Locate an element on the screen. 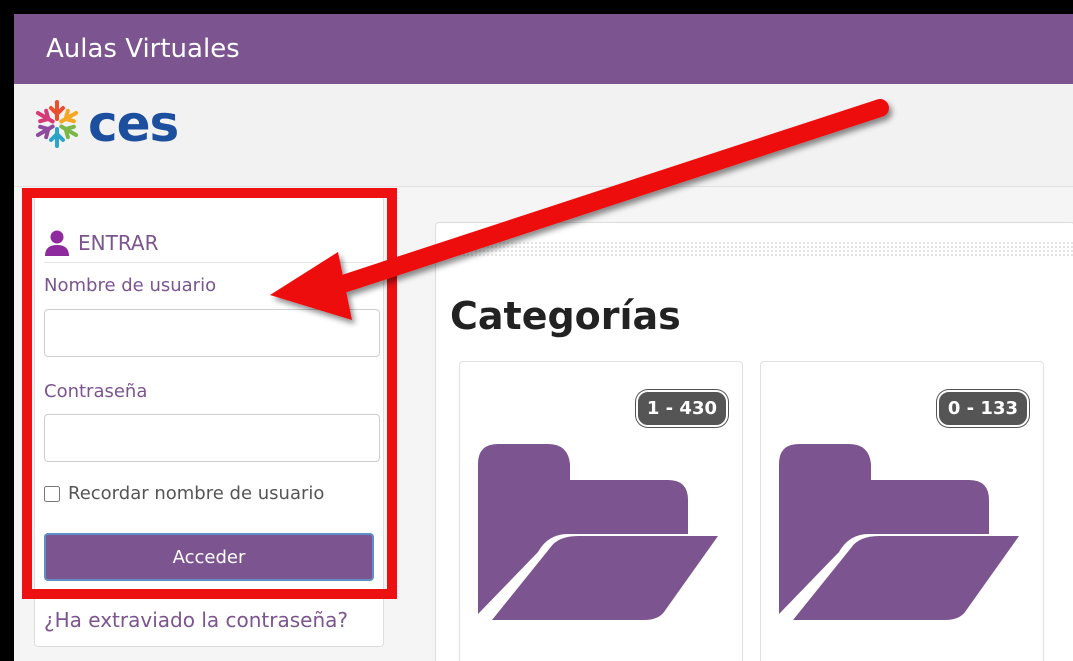 The width and height of the screenshot is (1073, 661). remember-username-label: Recordar nombre de usuario is located at coordinates (196, 493).